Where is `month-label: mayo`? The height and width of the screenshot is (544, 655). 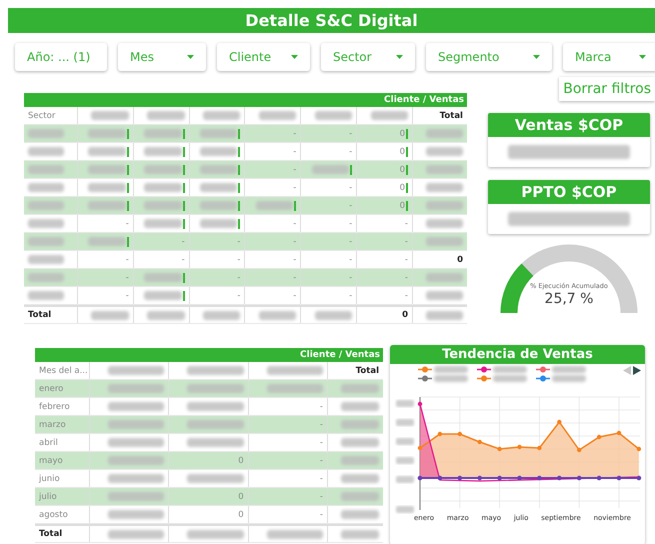
month-label: mayo is located at coordinates (51, 461).